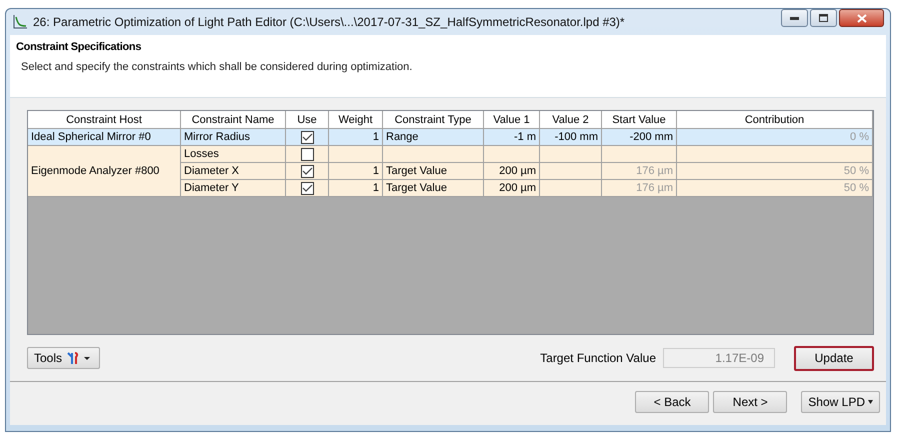 The height and width of the screenshot is (440, 900). I want to click on column-header: Weight, so click(355, 119).